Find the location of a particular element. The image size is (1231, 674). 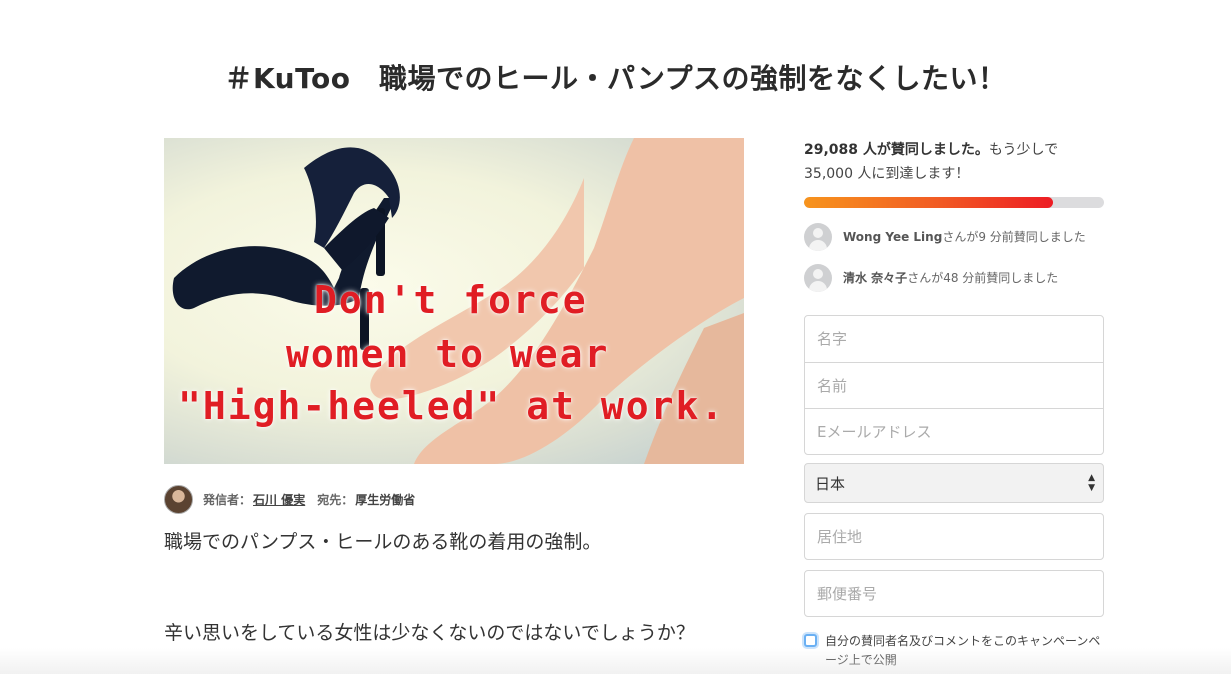

signature-count: 29,088 人が賛同しました。 is located at coordinates (896, 150).